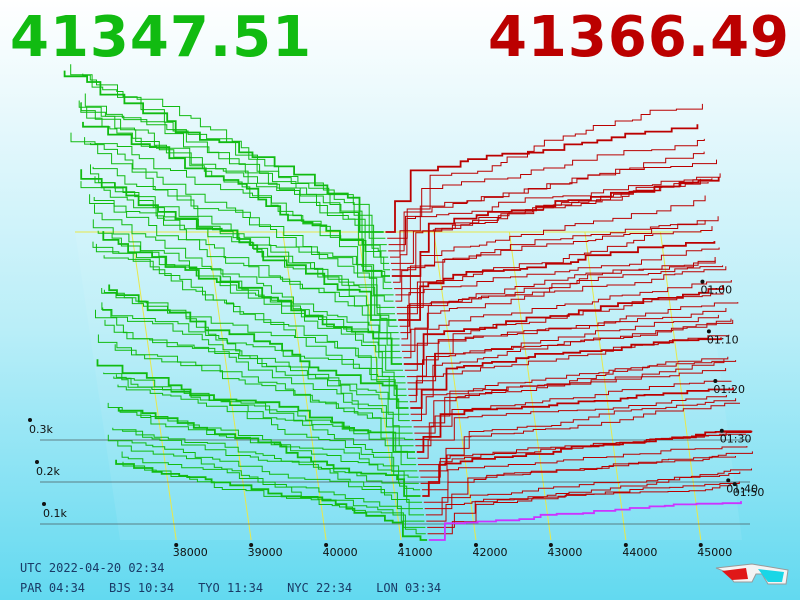  Describe the element at coordinates (415, 552) in the screenshot. I see `x-tick-label: 41000` at that location.